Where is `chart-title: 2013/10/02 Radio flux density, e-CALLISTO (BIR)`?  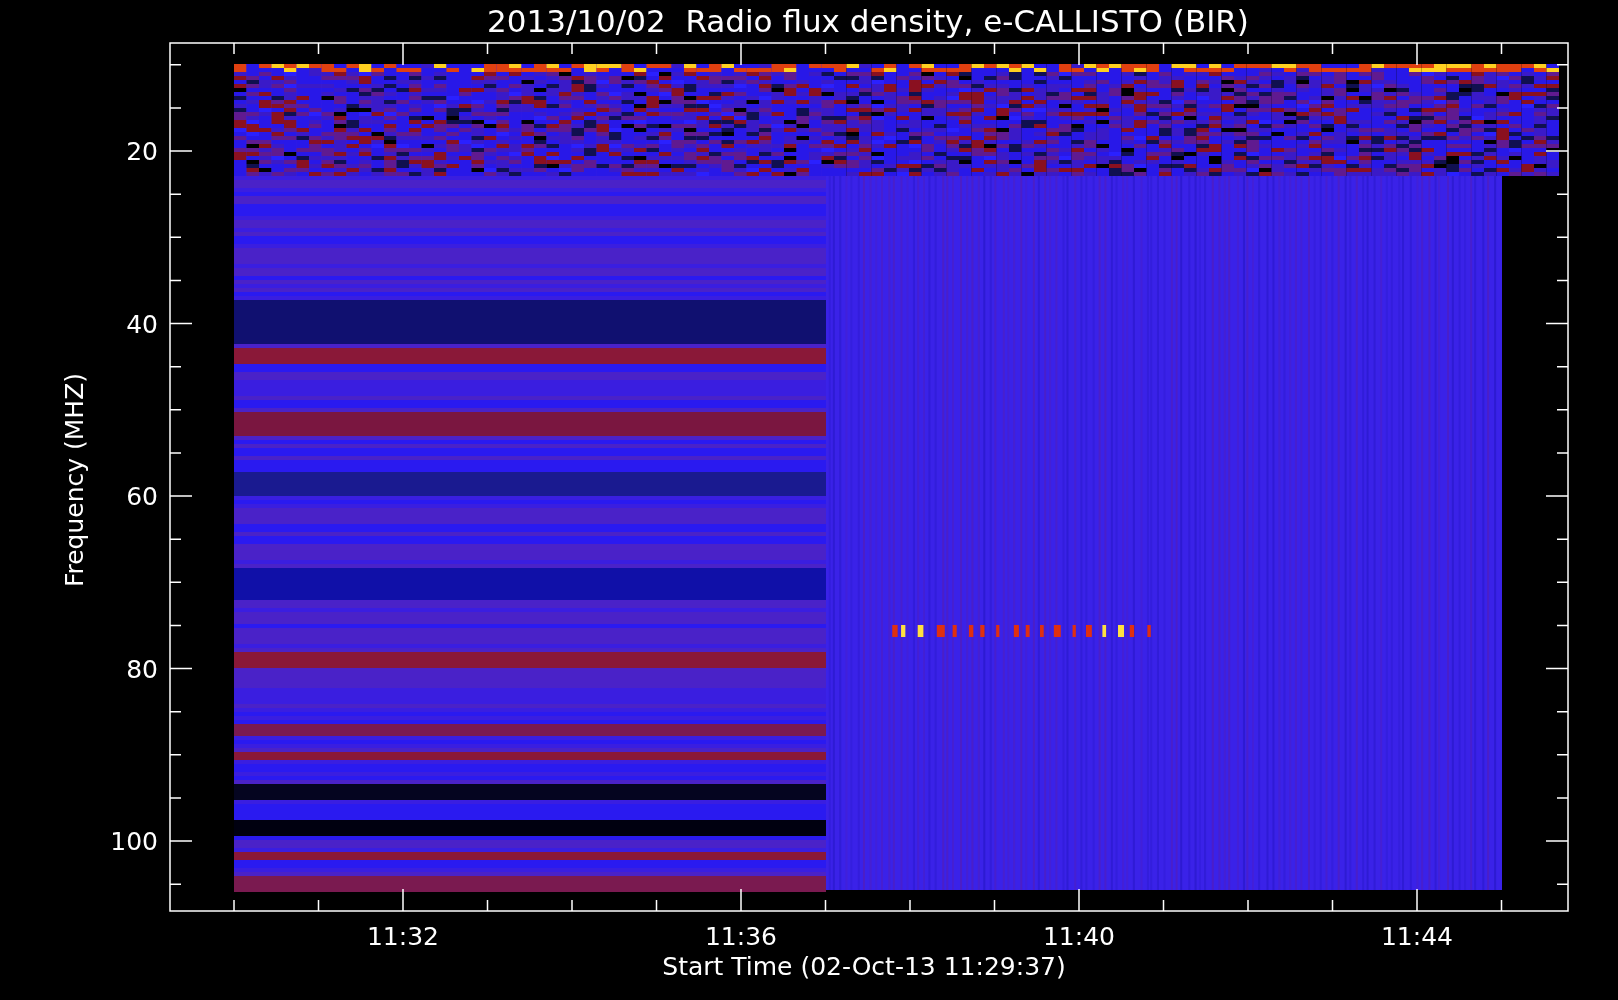
chart-title: 2013/10/02 Radio flux density, e-CALLISTO (BIR) is located at coordinates (868, 21).